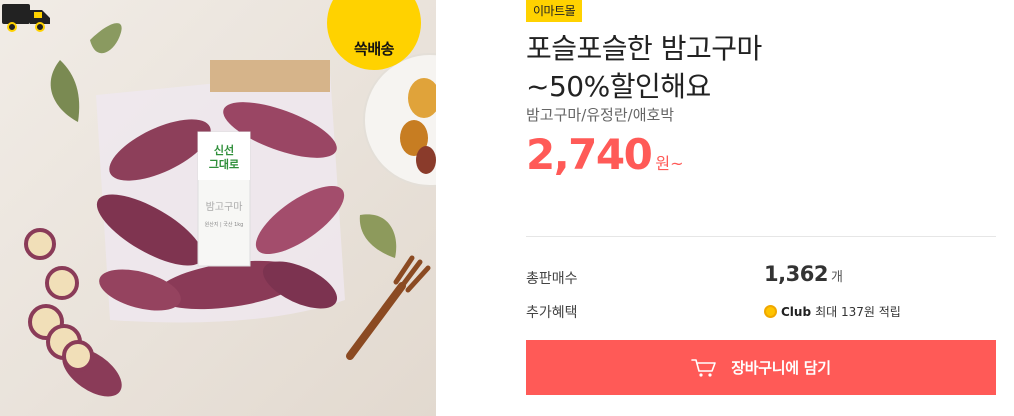  What do you see at coordinates (781, 368) in the screenshot?
I see `add-to-cart-label: 장바구니에 담기` at bounding box center [781, 368].